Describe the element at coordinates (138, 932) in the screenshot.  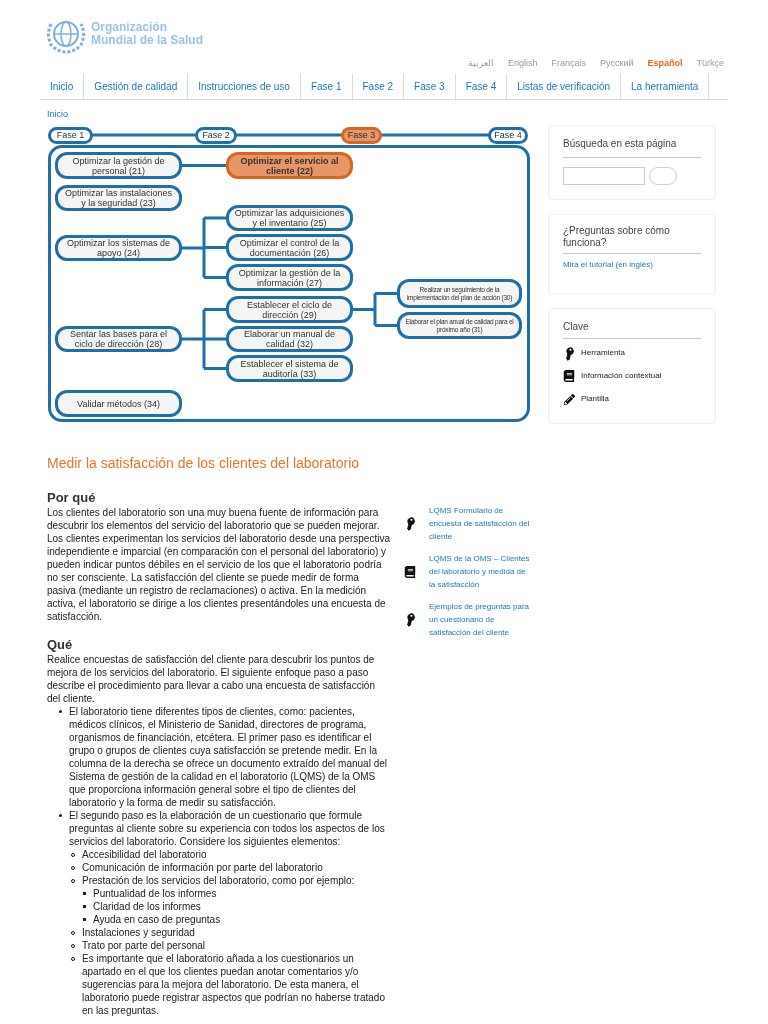
I see `list-item-text: Instalaciones y seguridad` at that location.